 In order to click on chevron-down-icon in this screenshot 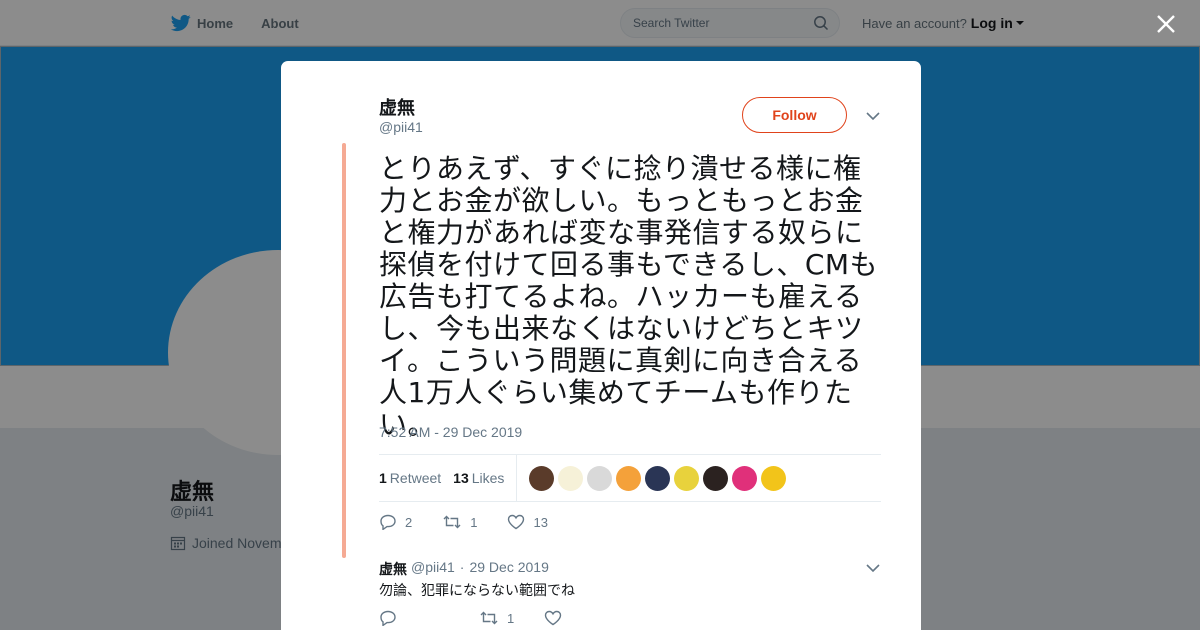, I will do `click(873, 116)`.